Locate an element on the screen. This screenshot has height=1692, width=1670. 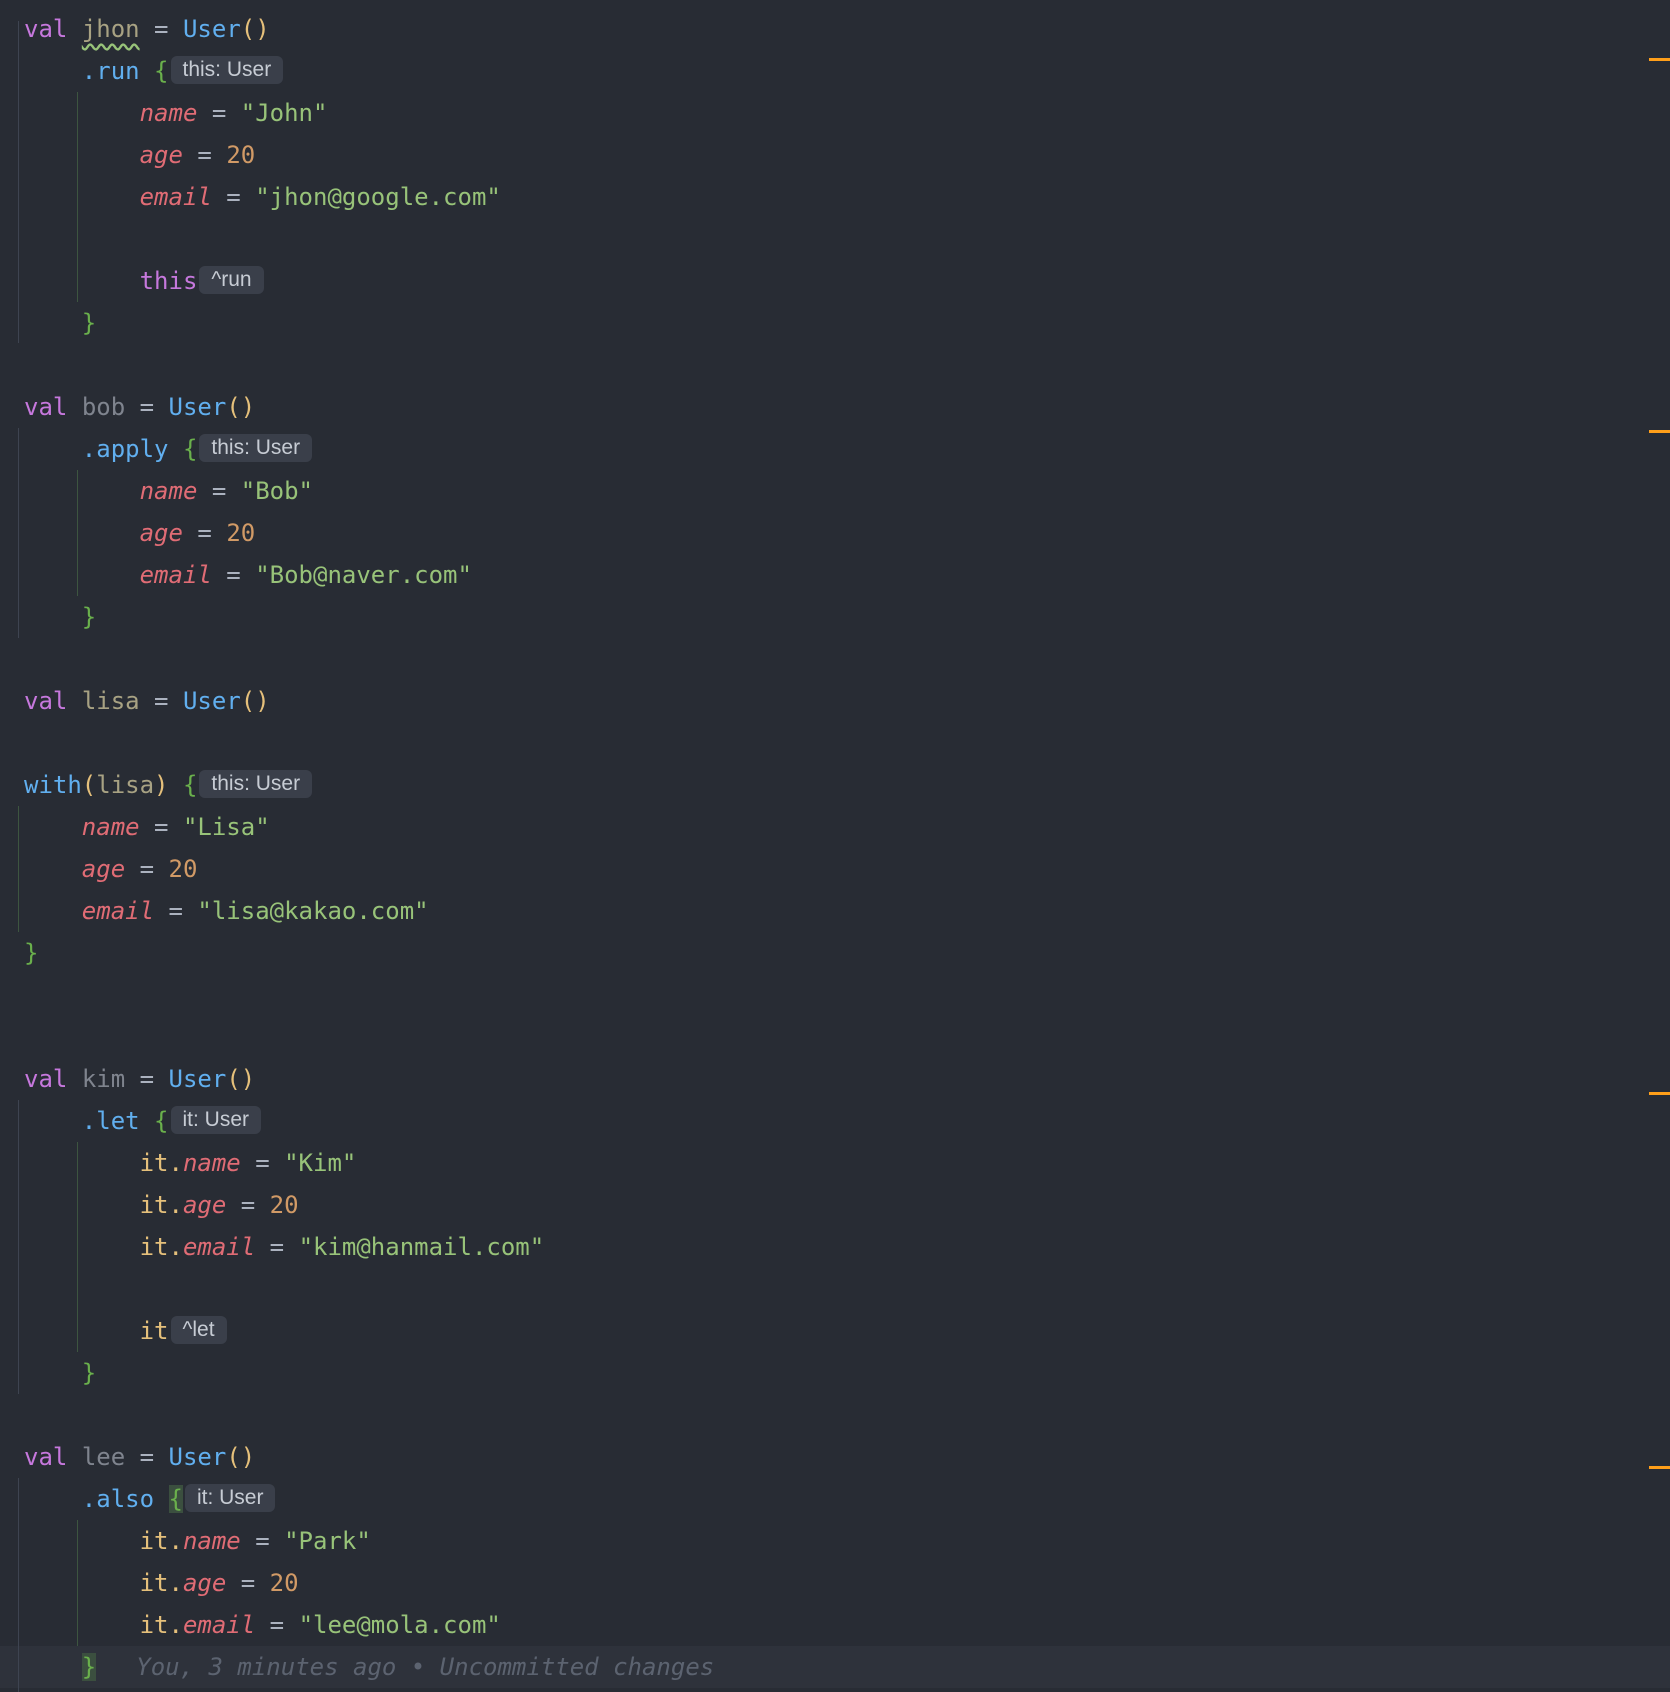
code-line: it.name = "Kim" is located at coordinates (190, 1163).